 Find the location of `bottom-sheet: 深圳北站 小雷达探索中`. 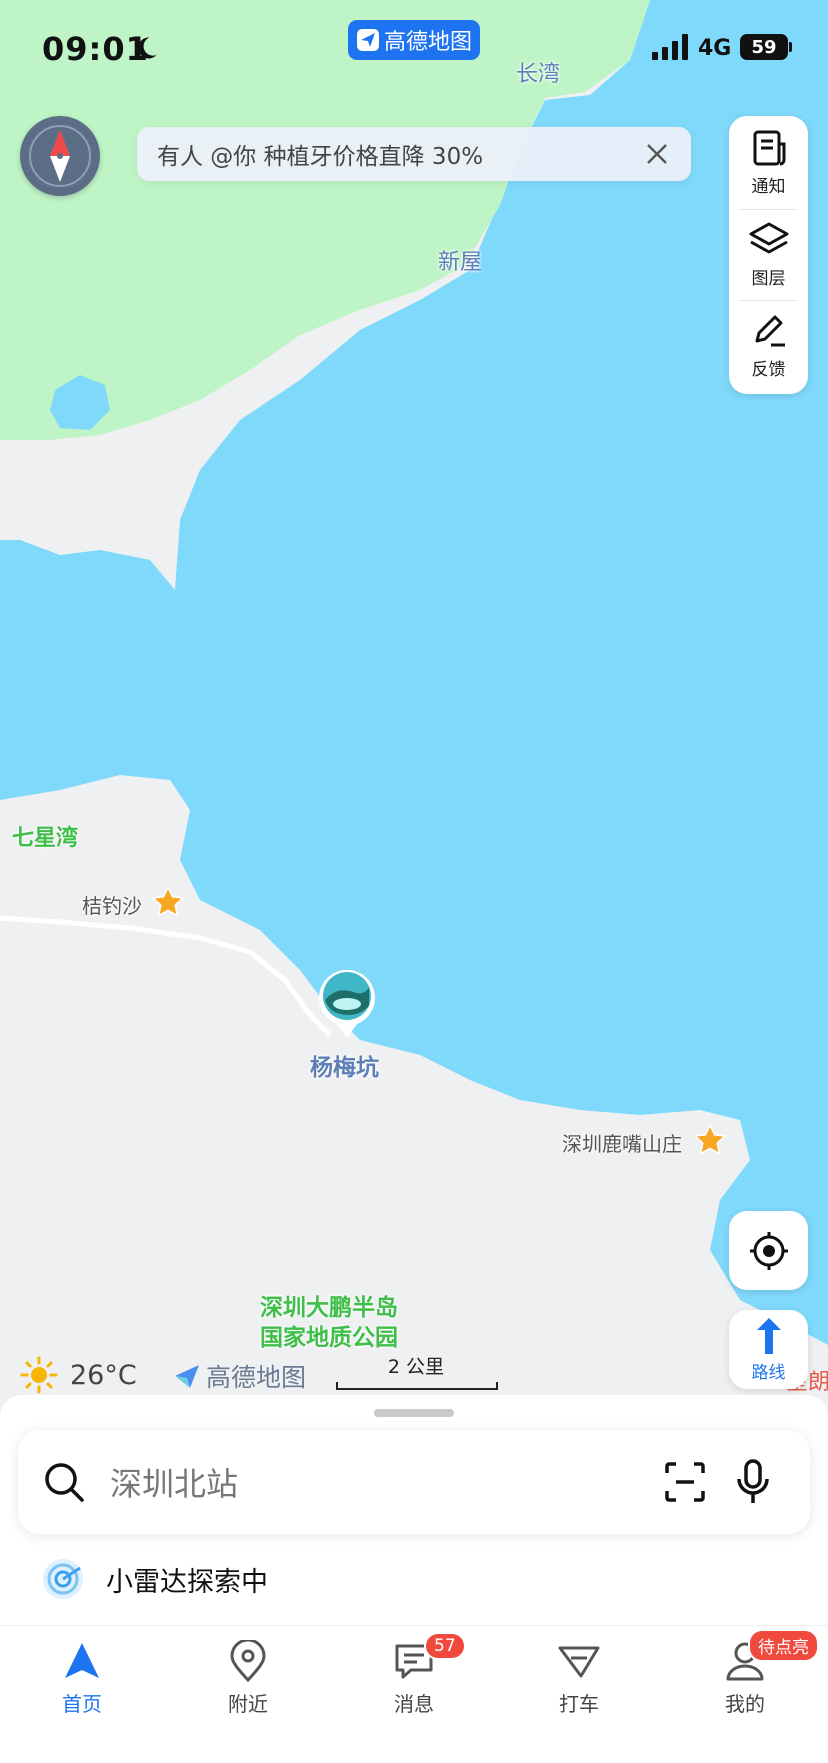

bottom-sheet: 深圳北站 小雷达探索中 is located at coordinates (414, 1510).